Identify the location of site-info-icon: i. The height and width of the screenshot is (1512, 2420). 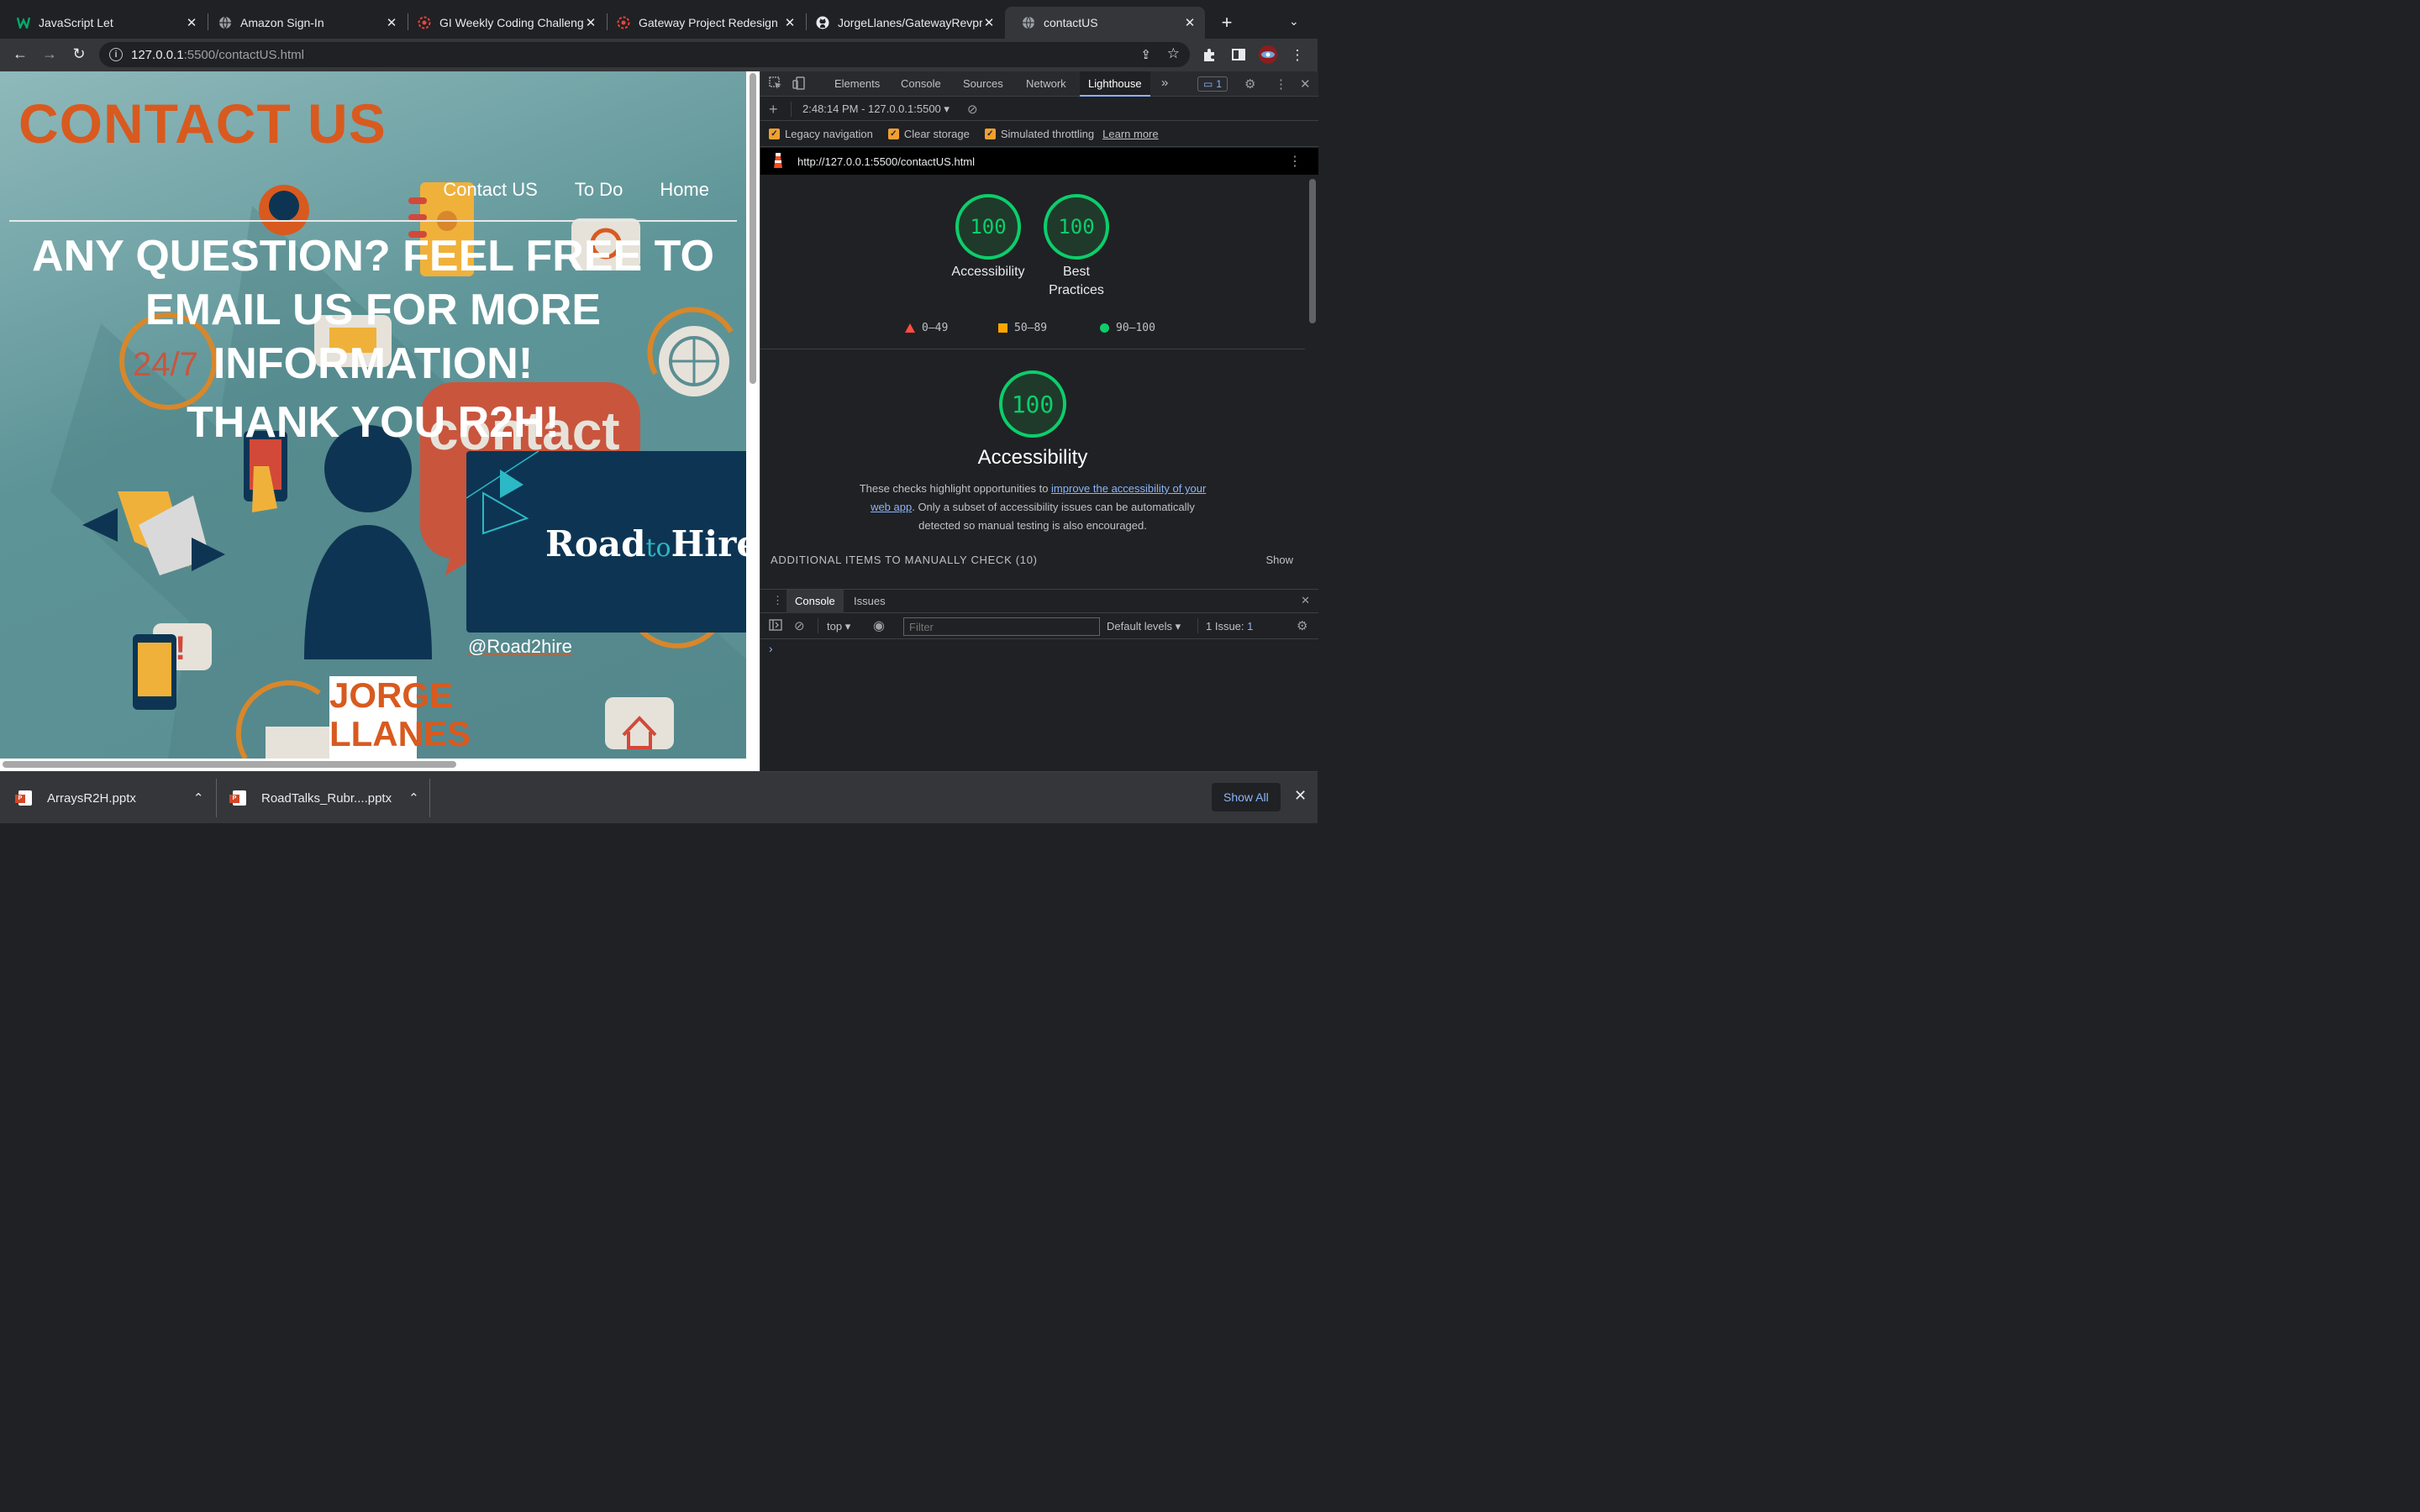
(116, 54).